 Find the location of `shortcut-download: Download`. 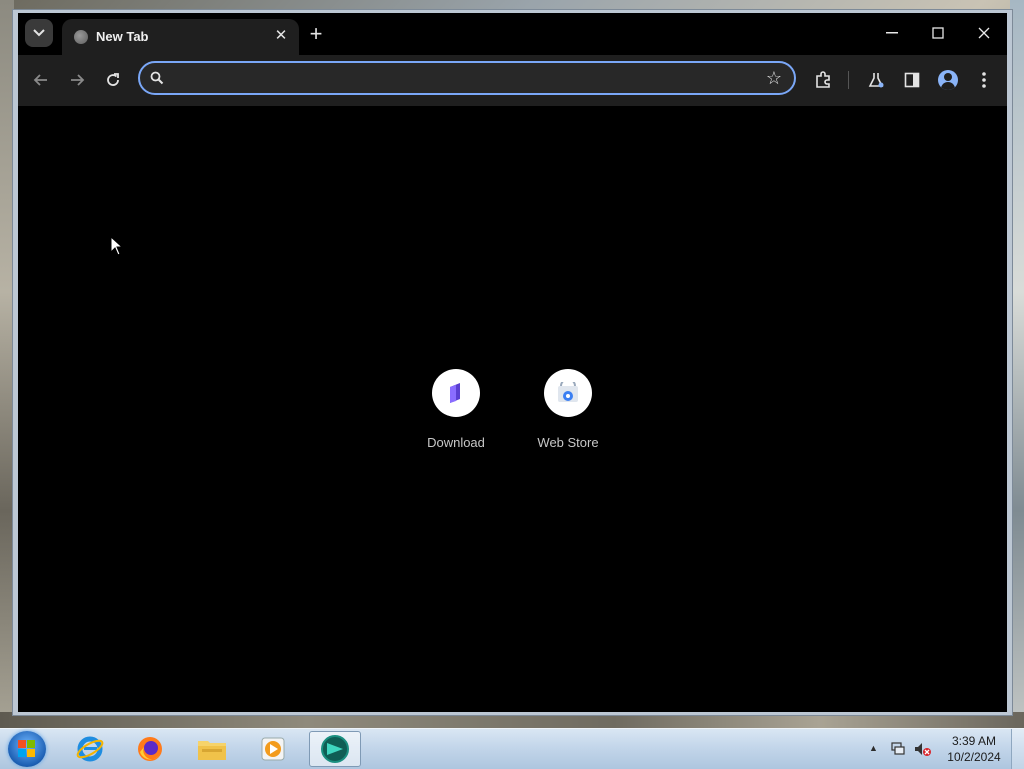

shortcut-download: Download is located at coordinates (456, 409).